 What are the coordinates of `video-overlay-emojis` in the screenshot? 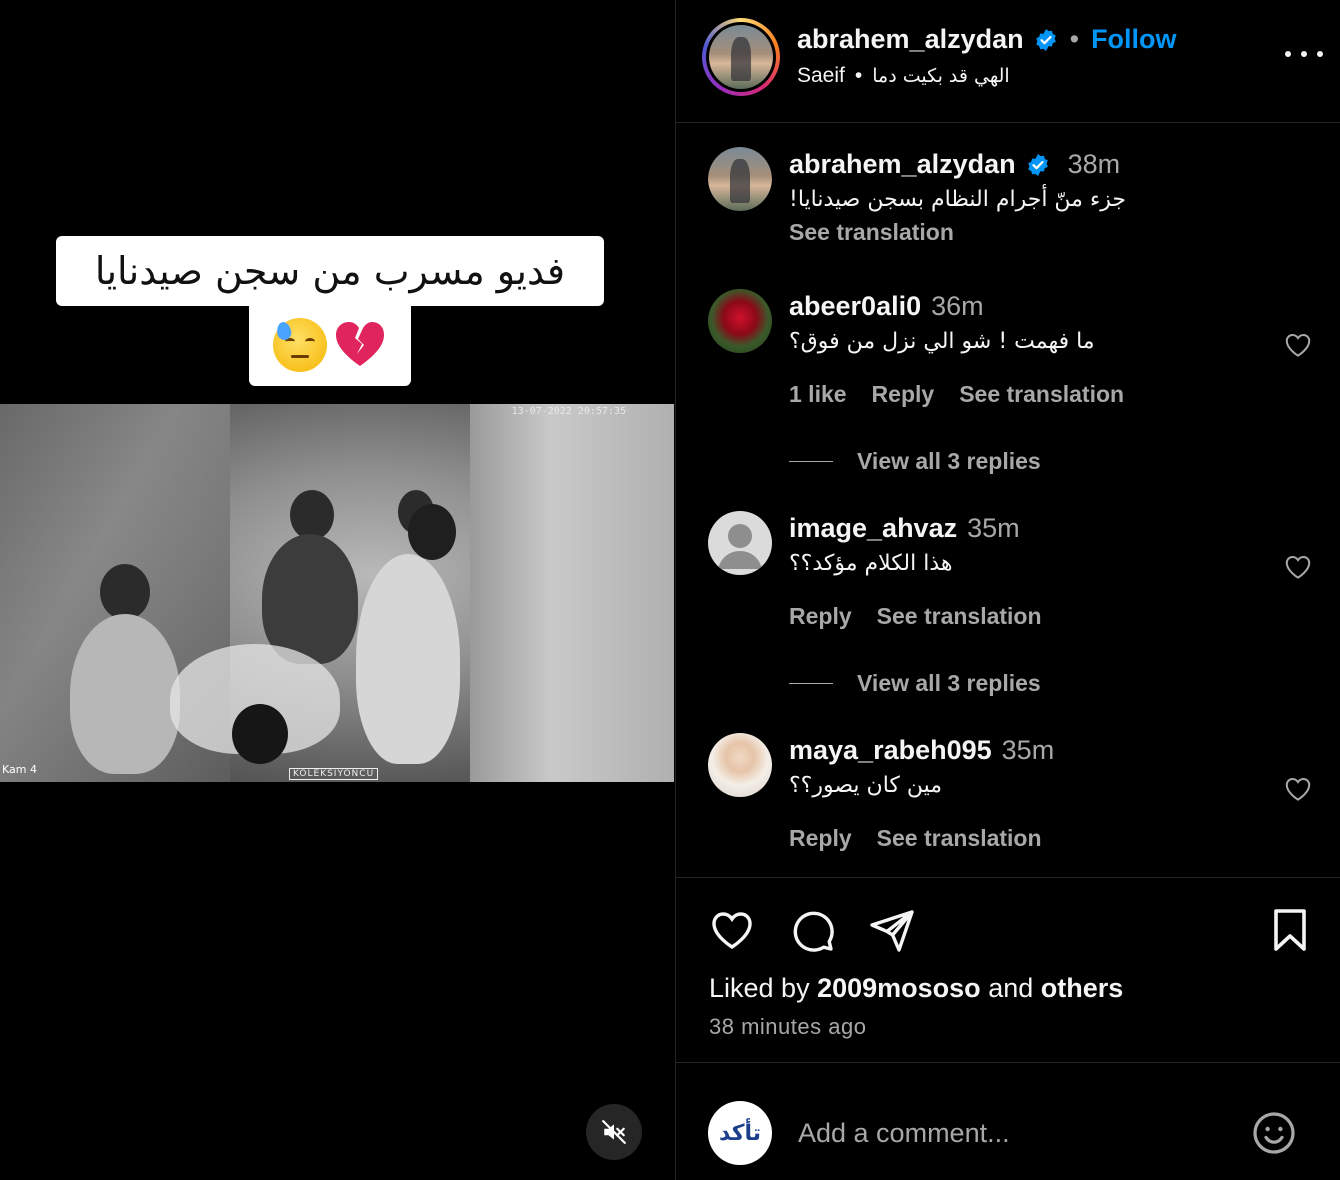 It's located at (330, 345).